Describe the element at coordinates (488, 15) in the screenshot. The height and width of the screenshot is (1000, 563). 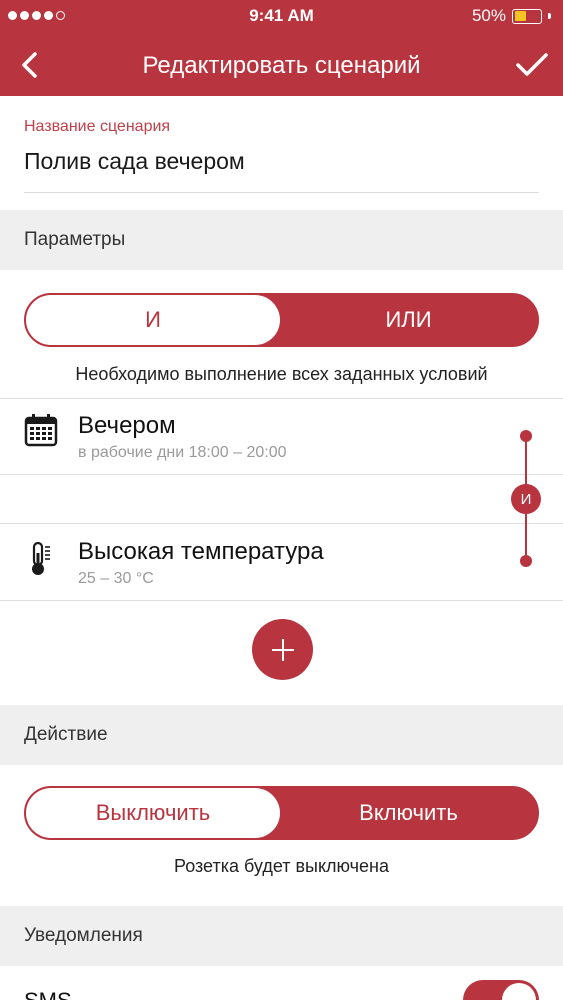
I see `battery-percent: 50%` at that location.